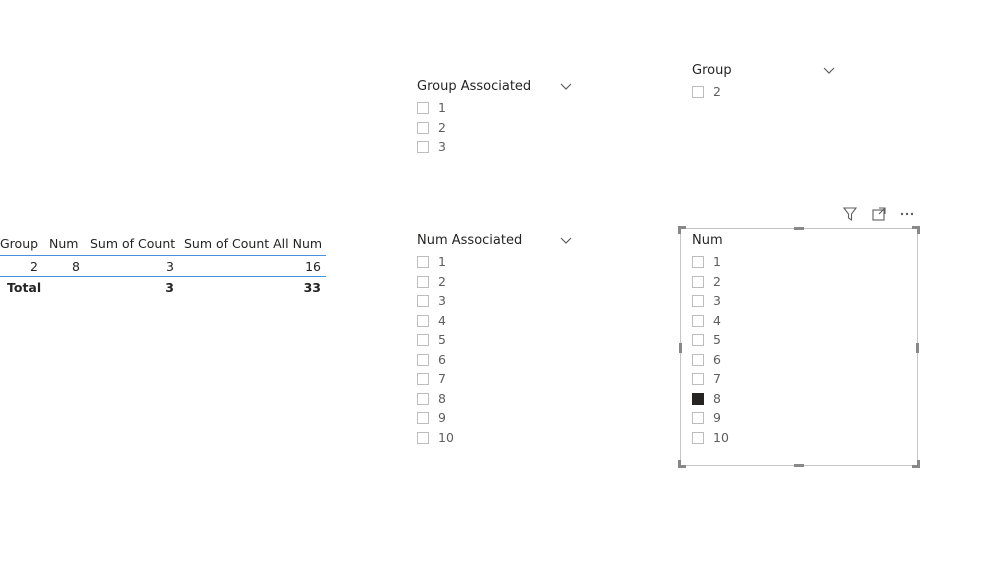 This screenshot has width=991, height=581. I want to click on total-sum-of-count: 3, so click(169, 287).